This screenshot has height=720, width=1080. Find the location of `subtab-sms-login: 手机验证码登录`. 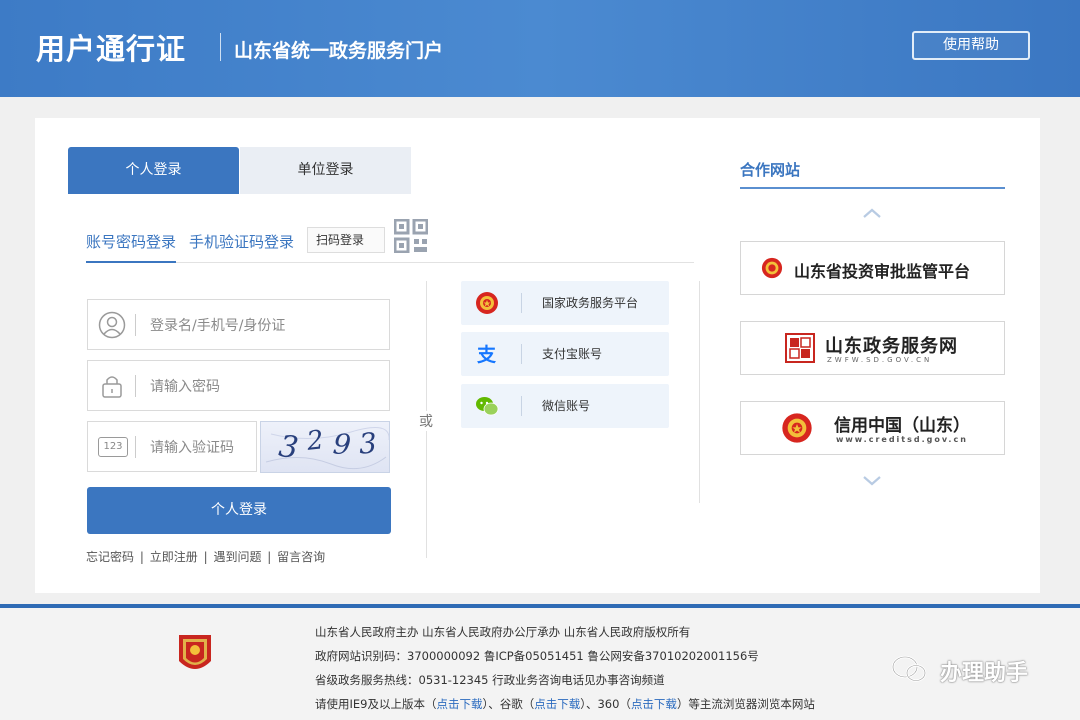

subtab-sms-login: 手机验证码登录 is located at coordinates (241, 241).